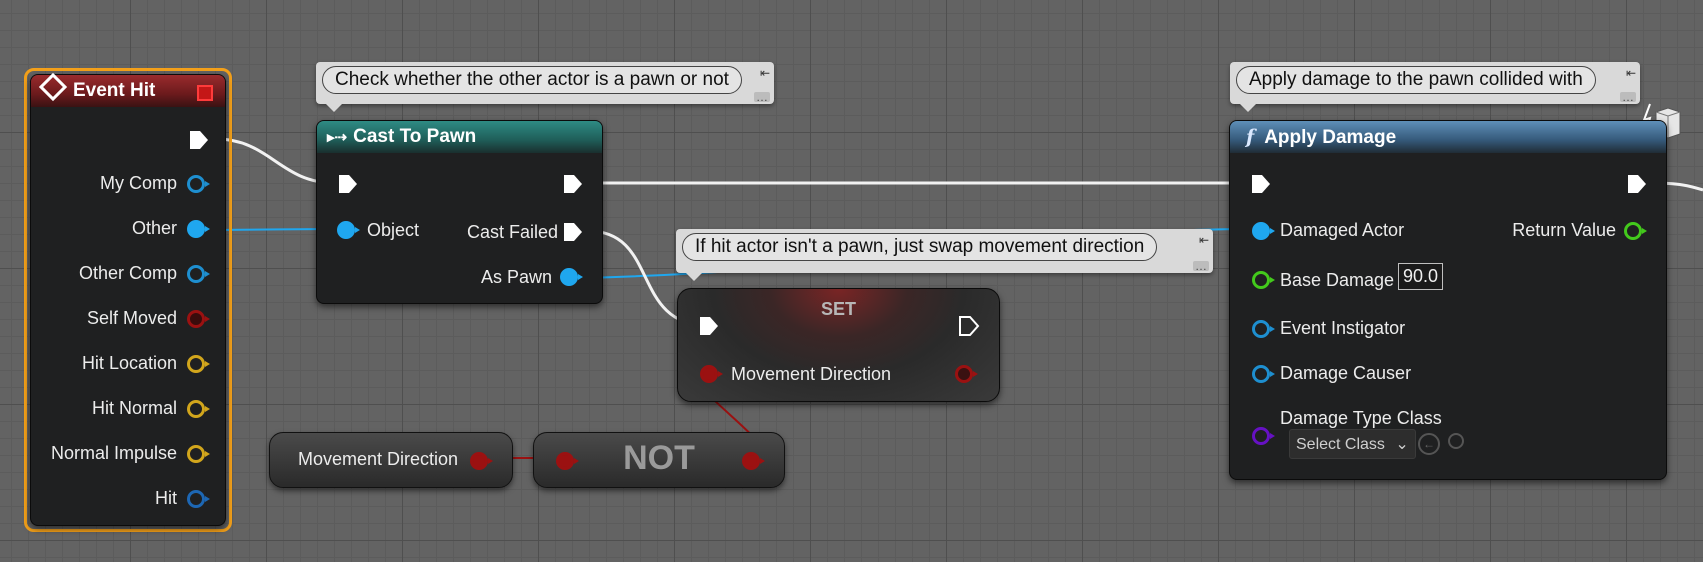  What do you see at coordinates (1250, 137) in the screenshot?
I see `function-icon: f` at bounding box center [1250, 137].